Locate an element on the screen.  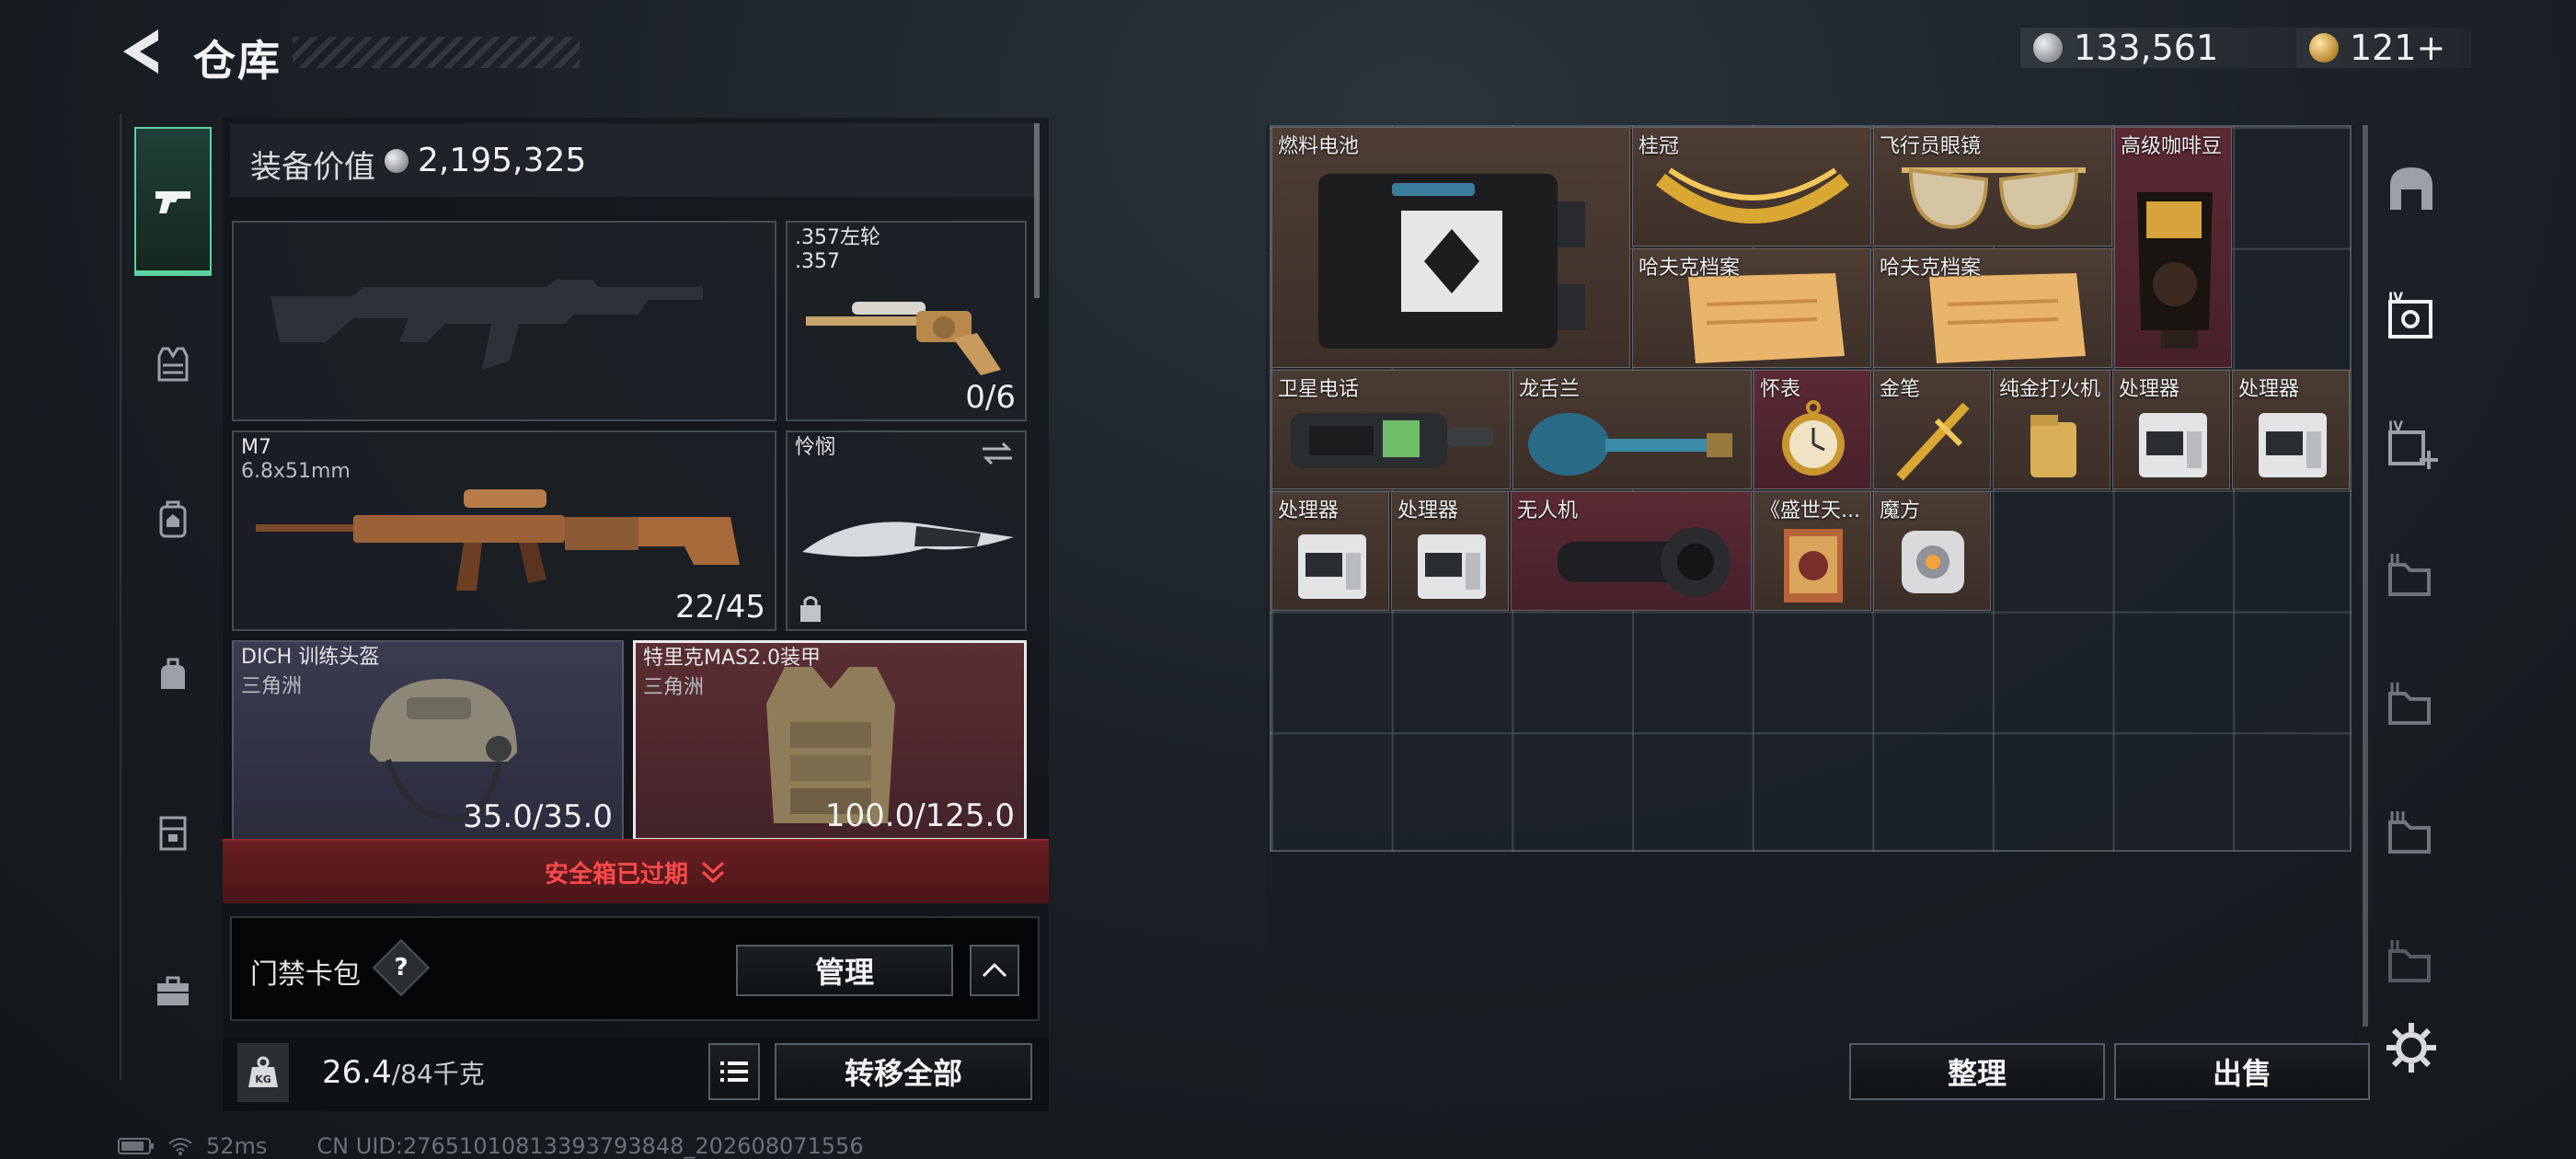
help-icon: ? is located at coordinates (401, 967).